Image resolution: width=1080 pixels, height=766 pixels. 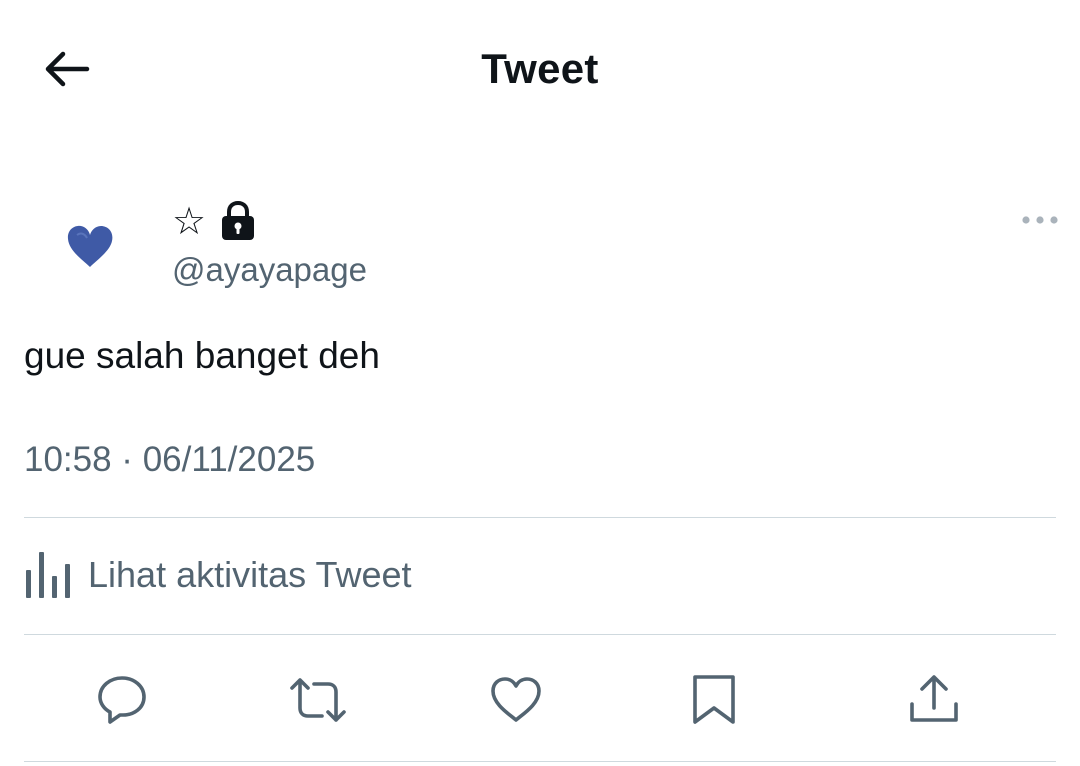 I want to click on tweet-action-bar, so click(x=540, y=700).